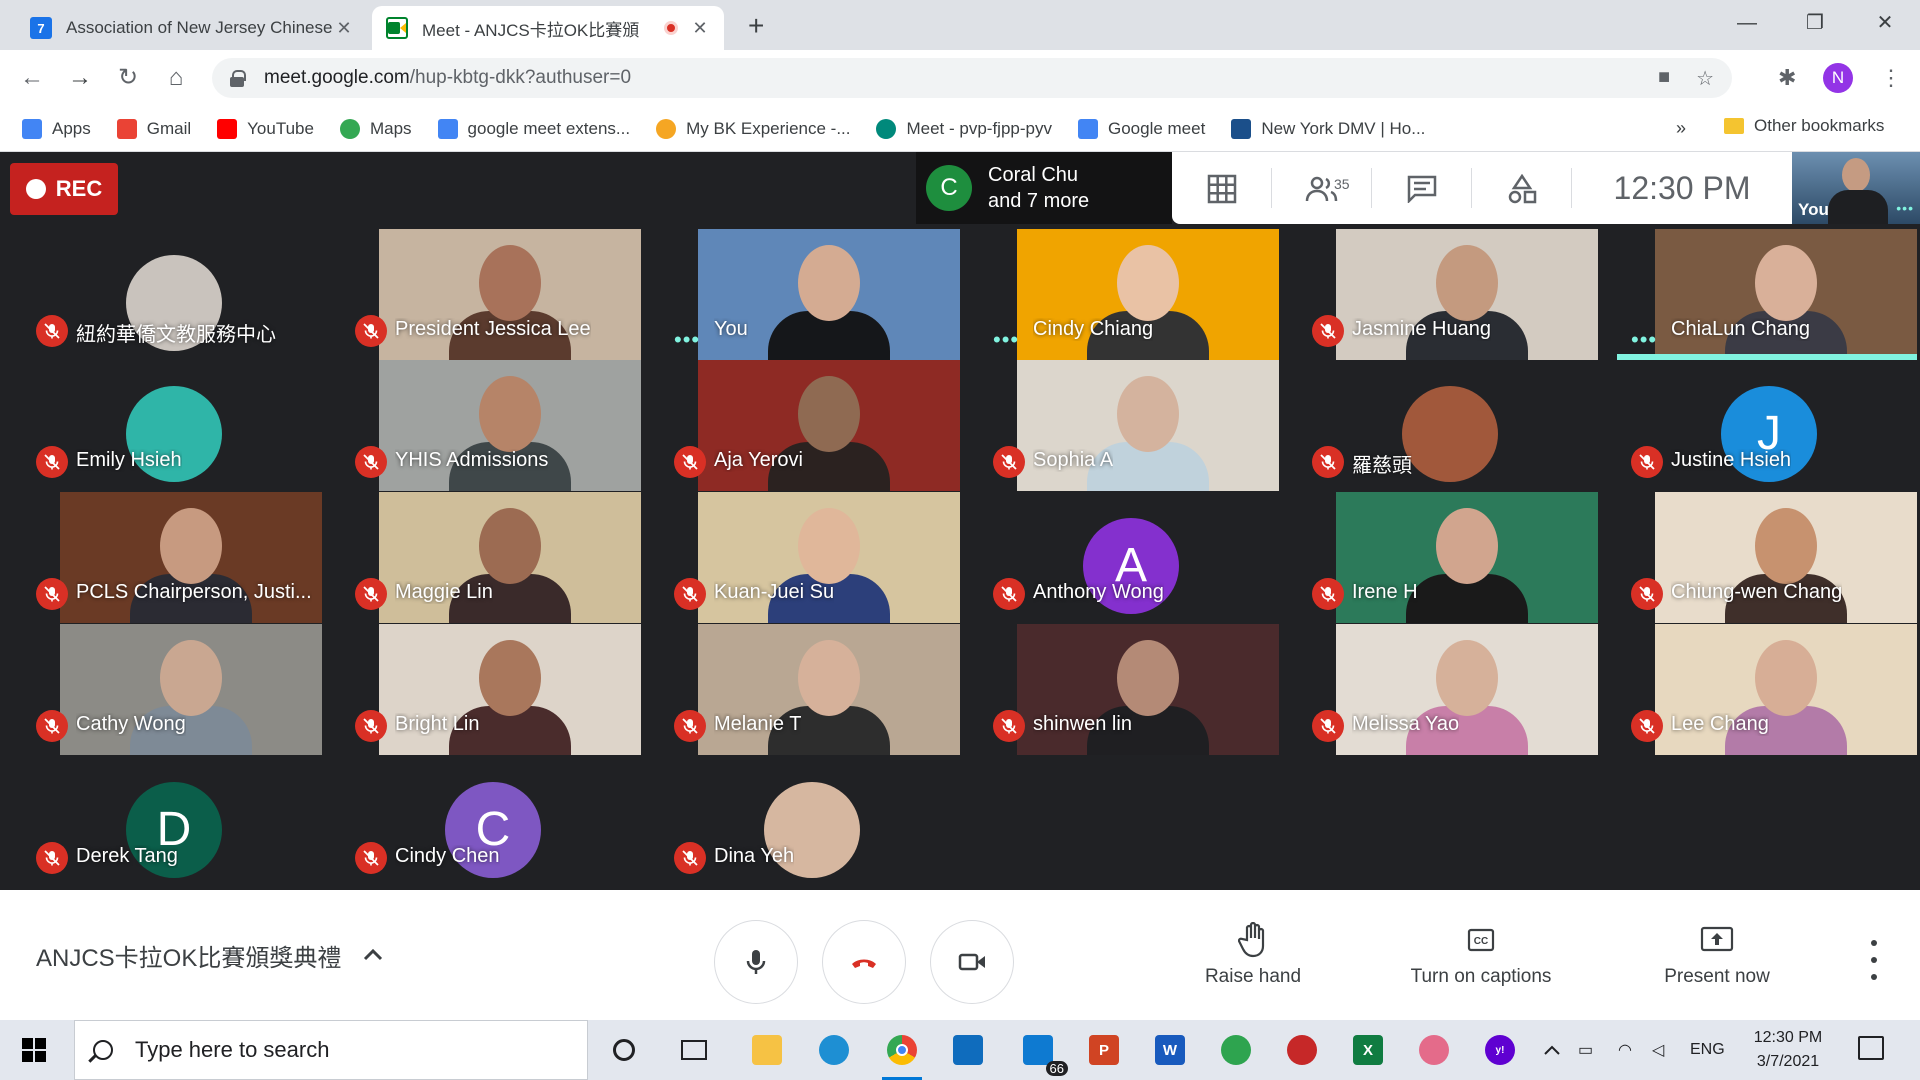 Image resolution: width=1920 pixels, height=1080 pixels. Describe the element at coordinates (548, 28) in the screenshot. I see `tab-meet: Meet - ANJCS卡拉OK比賽頒 ✕` at that location.